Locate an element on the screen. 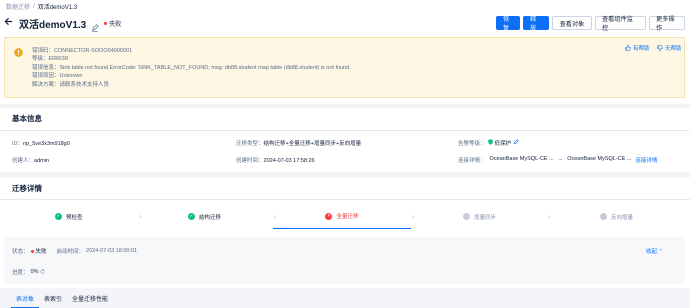  run-status-label: 状态： is located at coordinates (20, 252).